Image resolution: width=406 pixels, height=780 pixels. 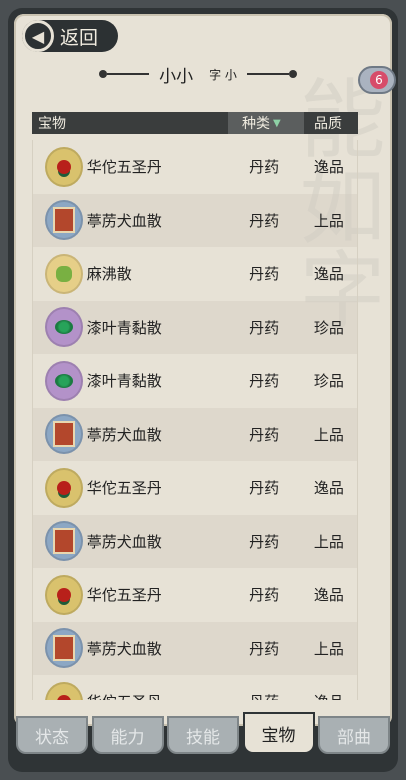 What do you see at coordinates (52, 735) in the screenshot?
I see `tab-0: 状态` at bounding box center [52, 735].